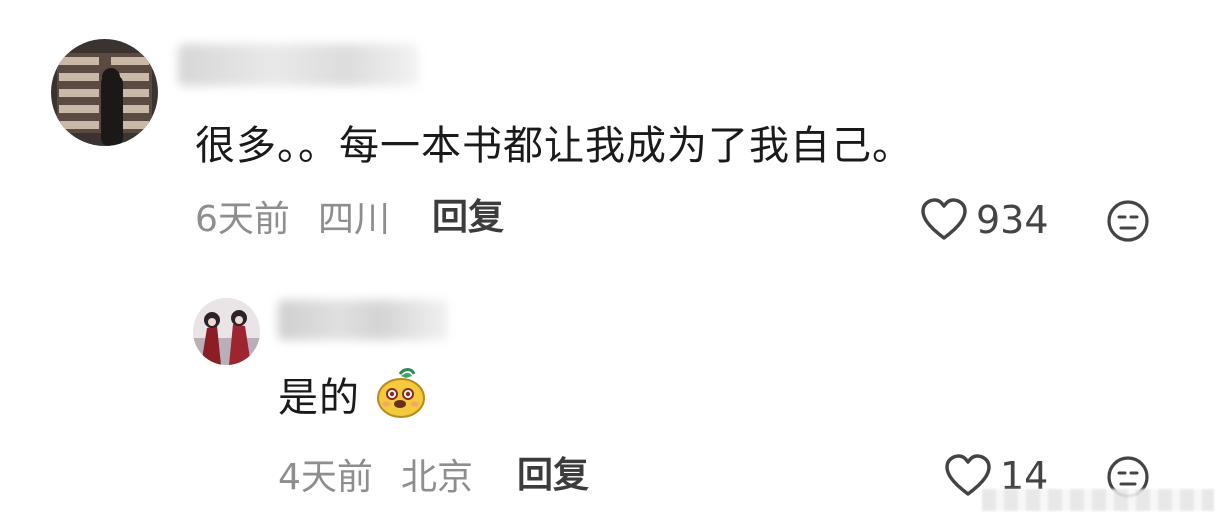 The height and width of the screenshot is (519, 1224). Describe the element at coordinates (319, 398) in the screenshot. I see `comment-text: 是的` at that location.